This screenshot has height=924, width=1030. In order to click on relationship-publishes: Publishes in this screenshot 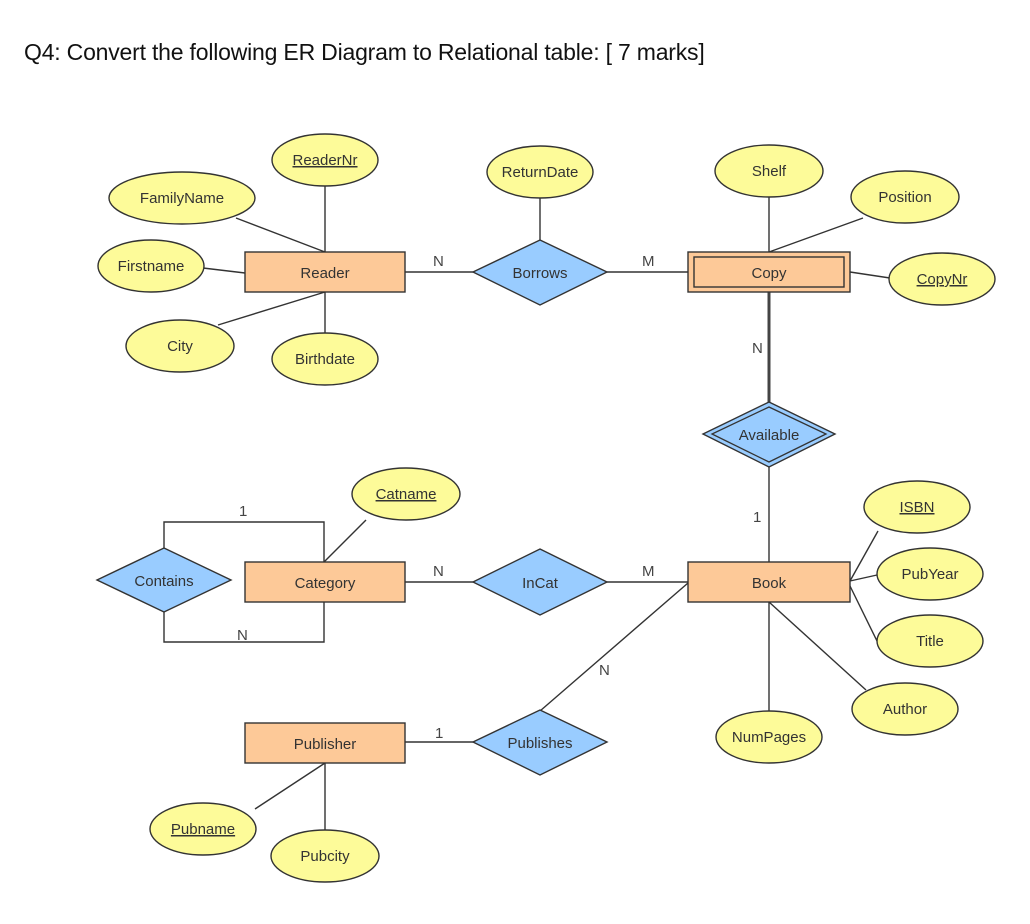, I will do `click(540, 742)`.